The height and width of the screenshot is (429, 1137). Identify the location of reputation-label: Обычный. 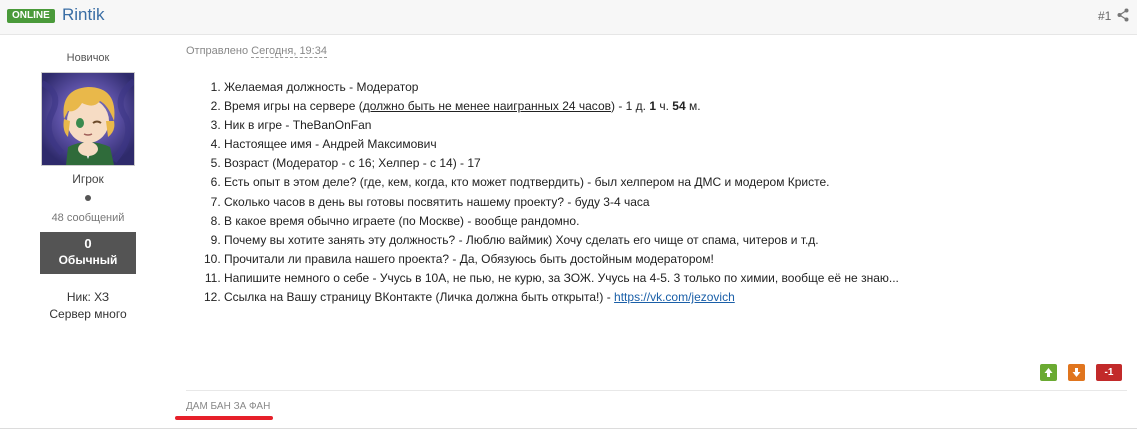
(88, 260).